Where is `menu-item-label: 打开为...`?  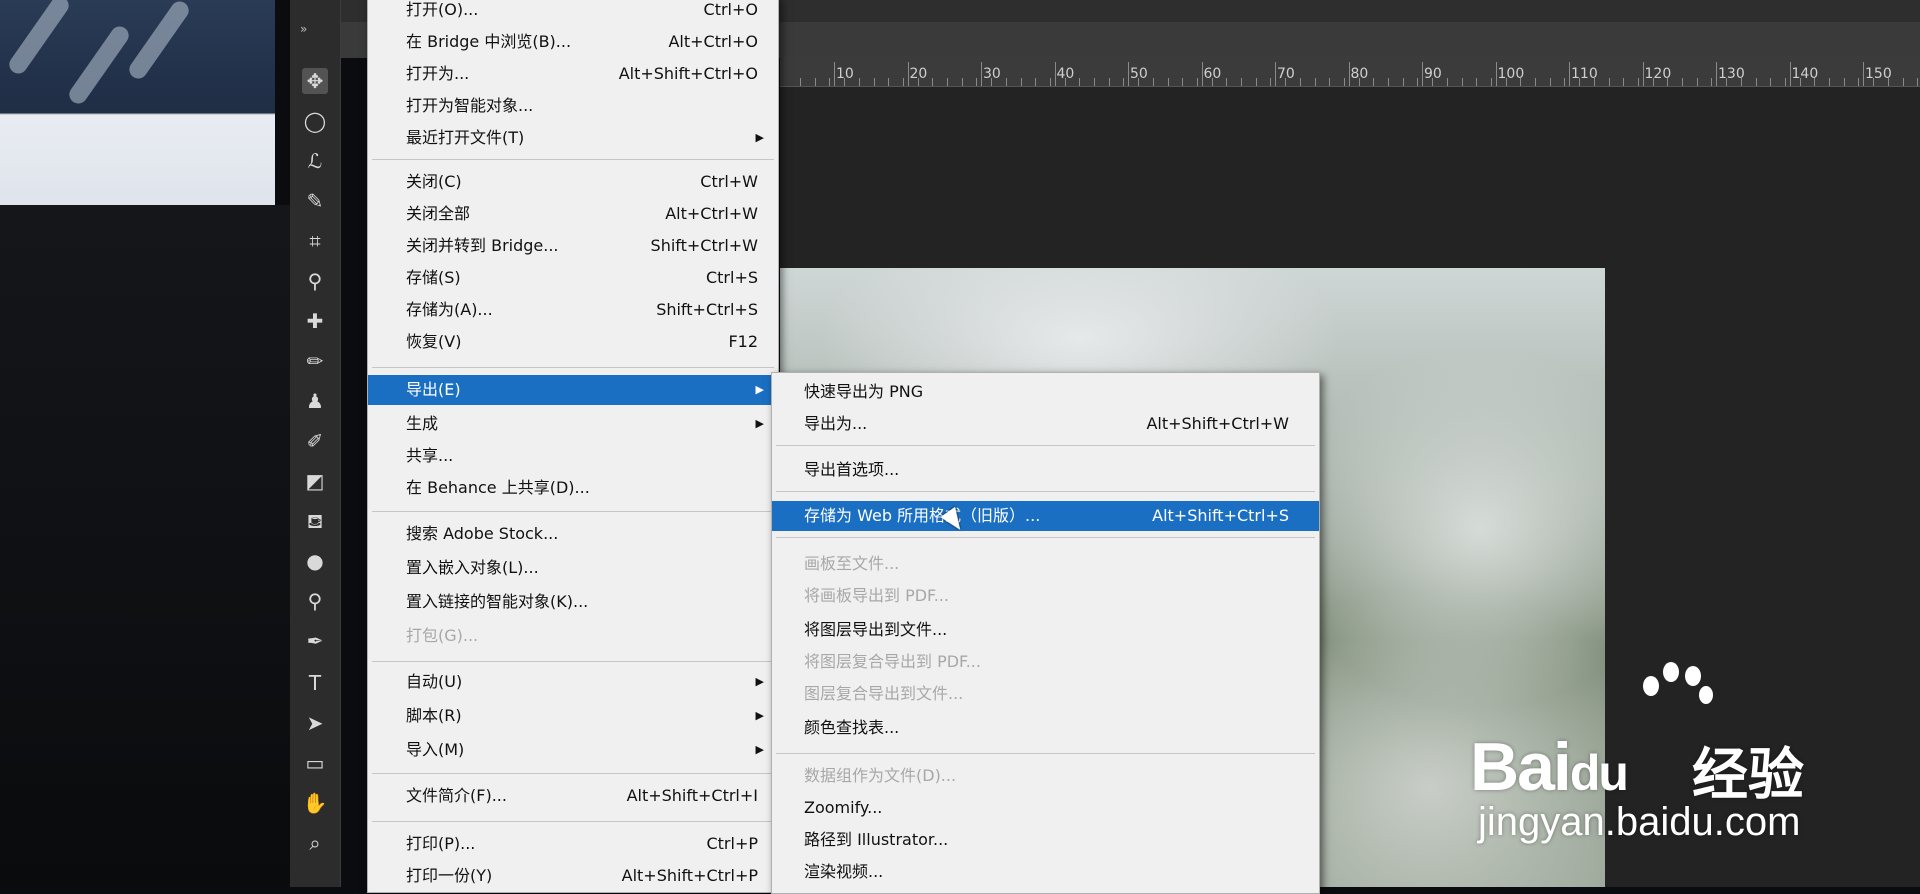
menu-item-label: 打开为... is located at coordinates (438, 73).